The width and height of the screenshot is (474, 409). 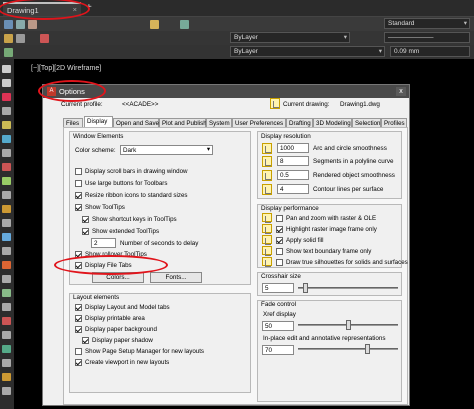 I want to click on checkbox-pan-zoom-raster: Pan and zoom with raster & OLE, so click(x=326, y=218).